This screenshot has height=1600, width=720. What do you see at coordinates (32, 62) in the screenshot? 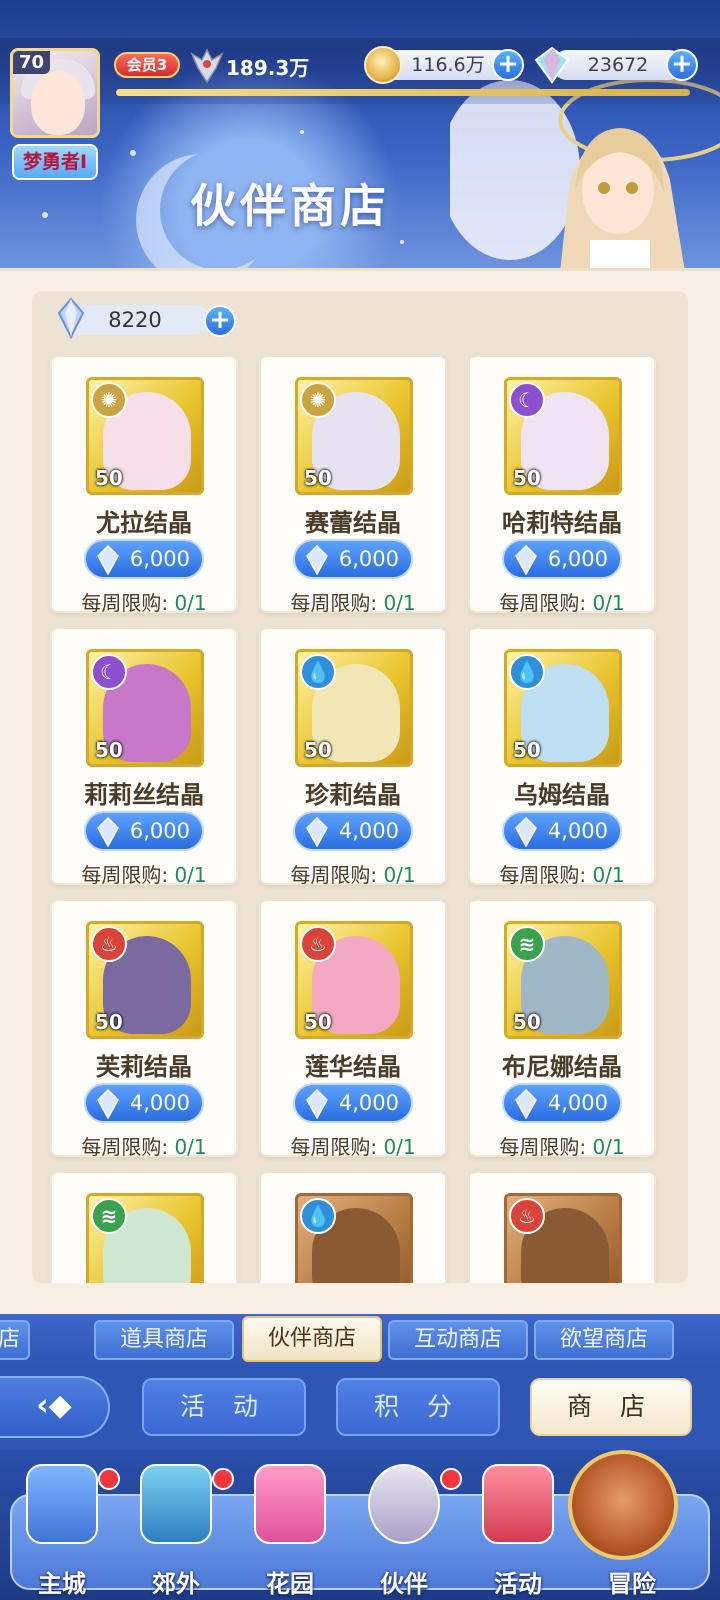
I see `player-level: 70` at bounding box center [32, 62].